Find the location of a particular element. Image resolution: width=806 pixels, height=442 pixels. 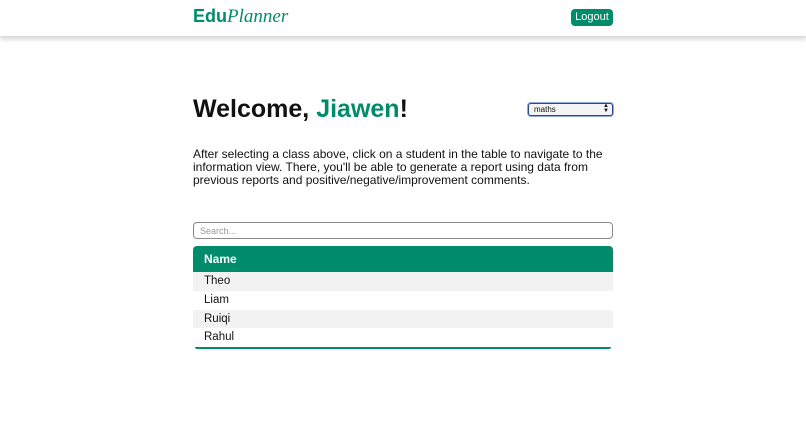

welcome-punct: ! is located at coordinates (403, 109).